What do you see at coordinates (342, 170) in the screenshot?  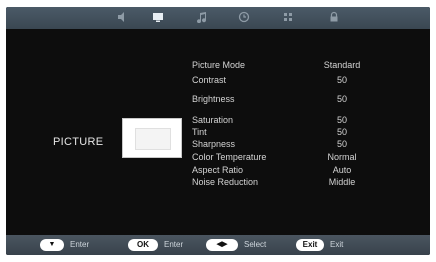 I see `menu-item-value: Auto` at bounding box center [342, 170].